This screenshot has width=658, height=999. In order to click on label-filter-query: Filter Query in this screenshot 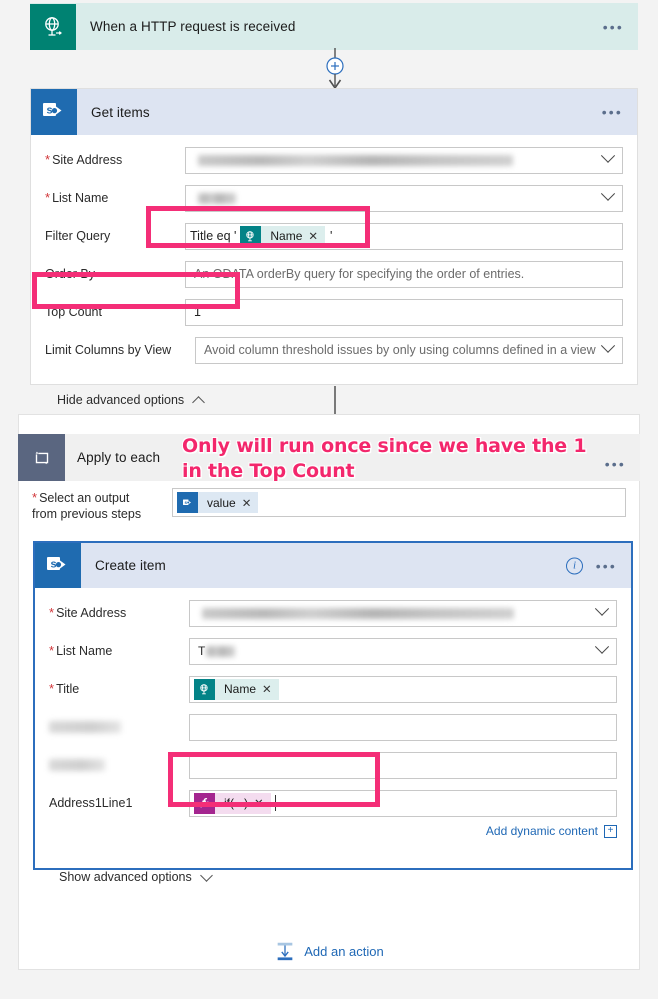, I will do `click(78, 236)`.